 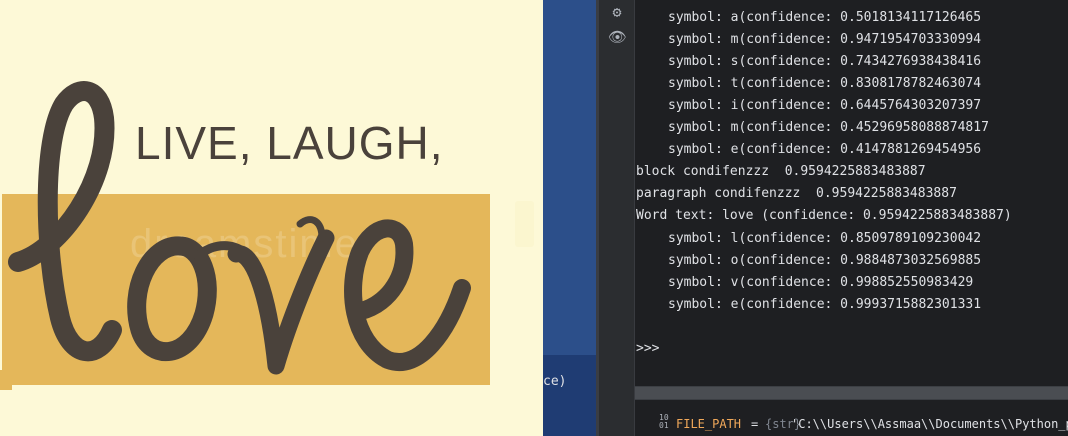 What do you see at coordinates (825, 304) in the screenshot?
I see `console-line: symbol: e(confidence: 0.9993715882301331` at bounding box center [825, 304].